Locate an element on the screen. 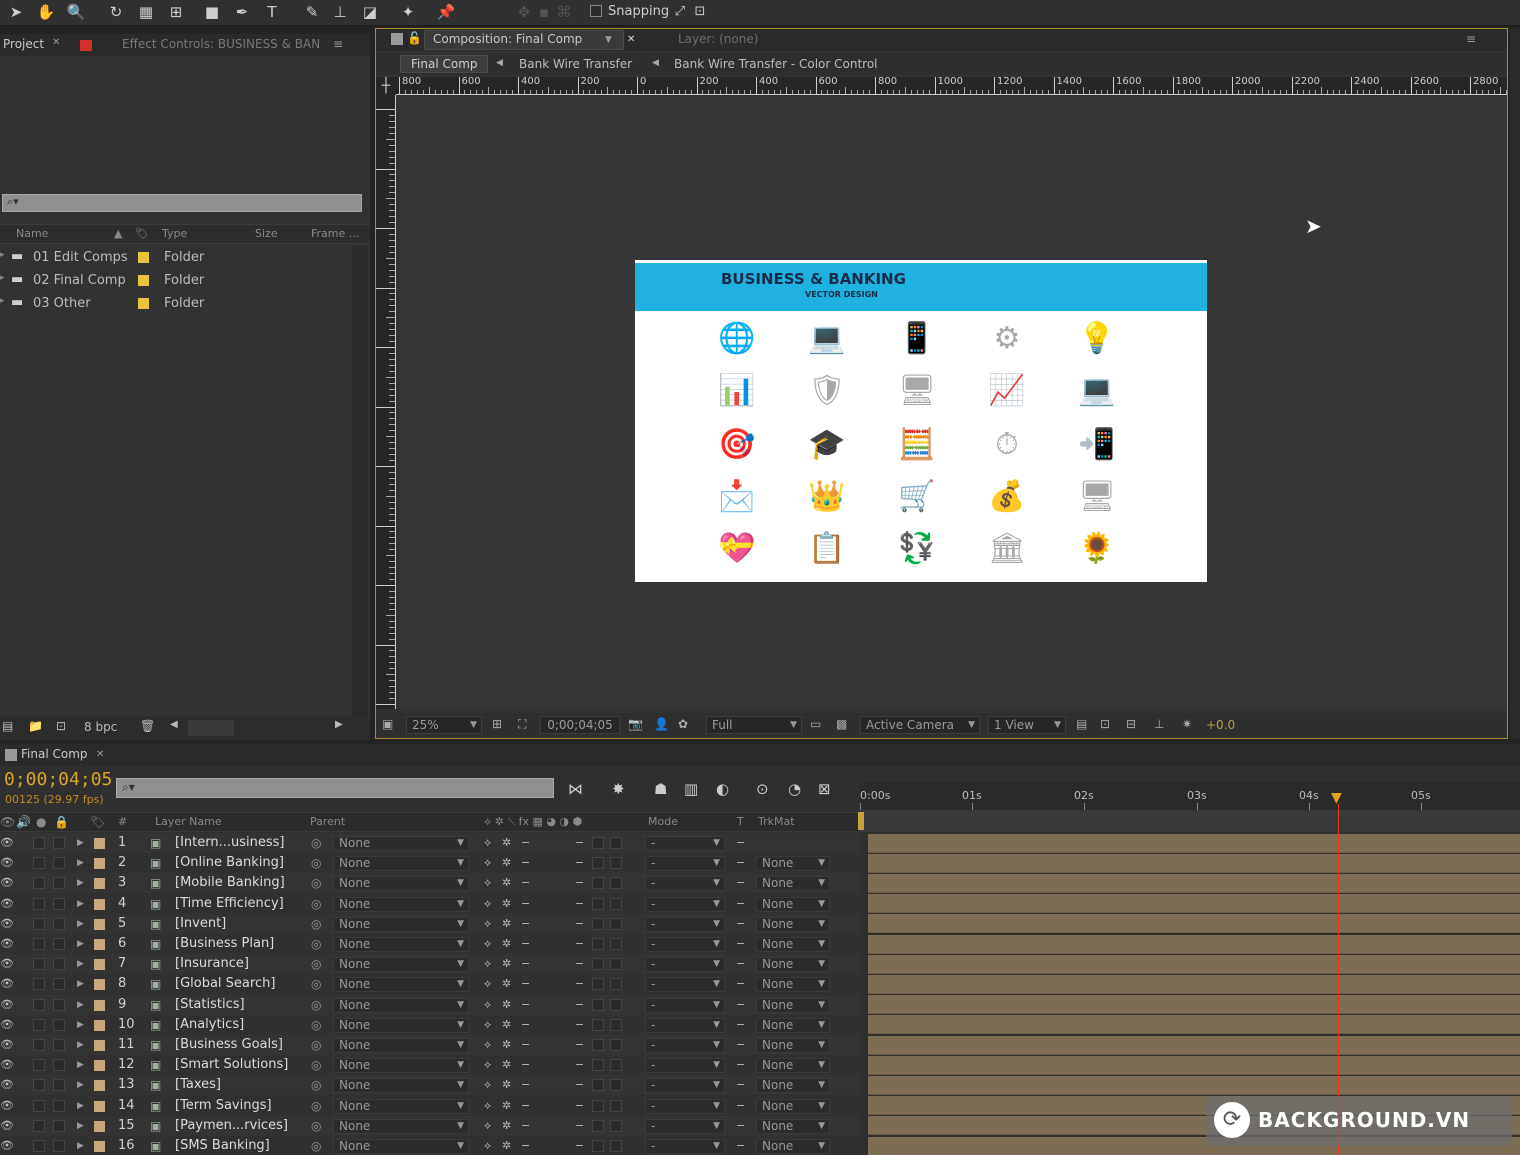 The height and width of the screenshot is (1155, 1520). new-composition-icon: ⊡ is located at coordinates (61, 726).